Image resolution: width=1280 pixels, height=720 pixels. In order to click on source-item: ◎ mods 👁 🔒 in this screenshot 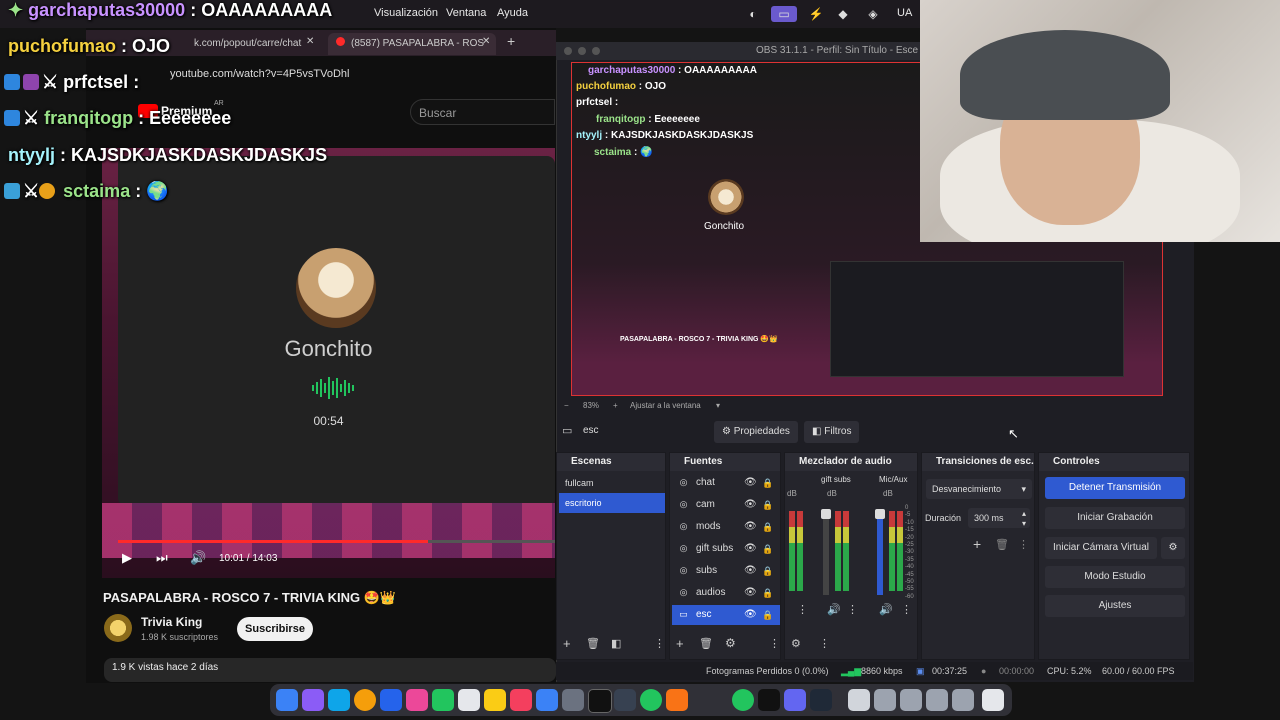, I will do `click(726, 527)`.